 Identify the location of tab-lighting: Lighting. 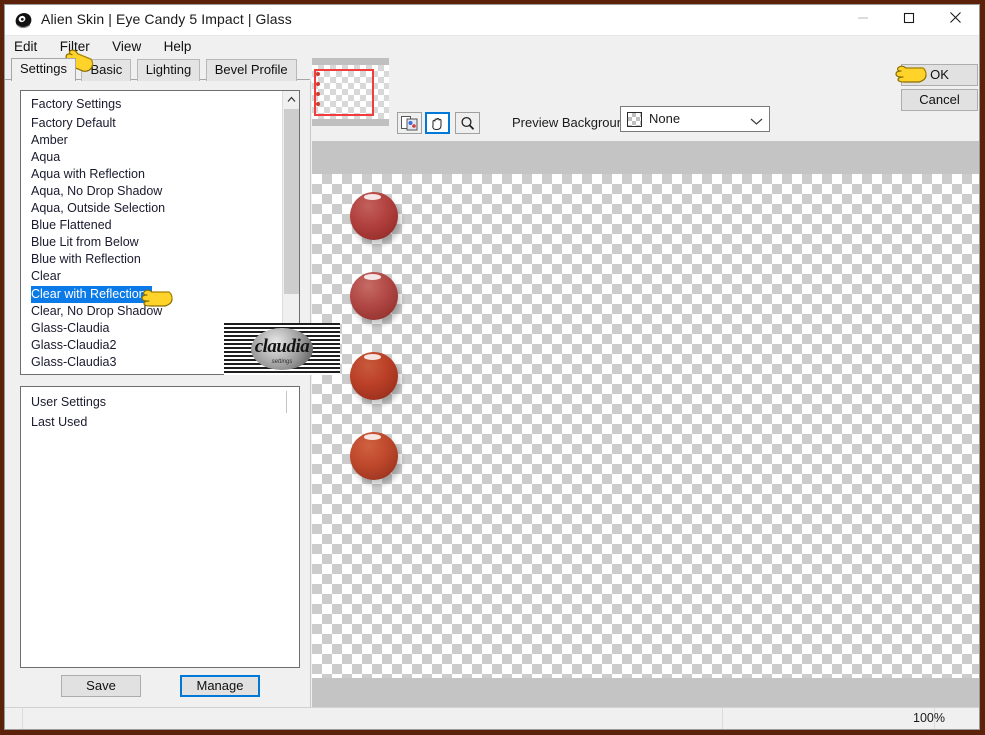
(168, 70).